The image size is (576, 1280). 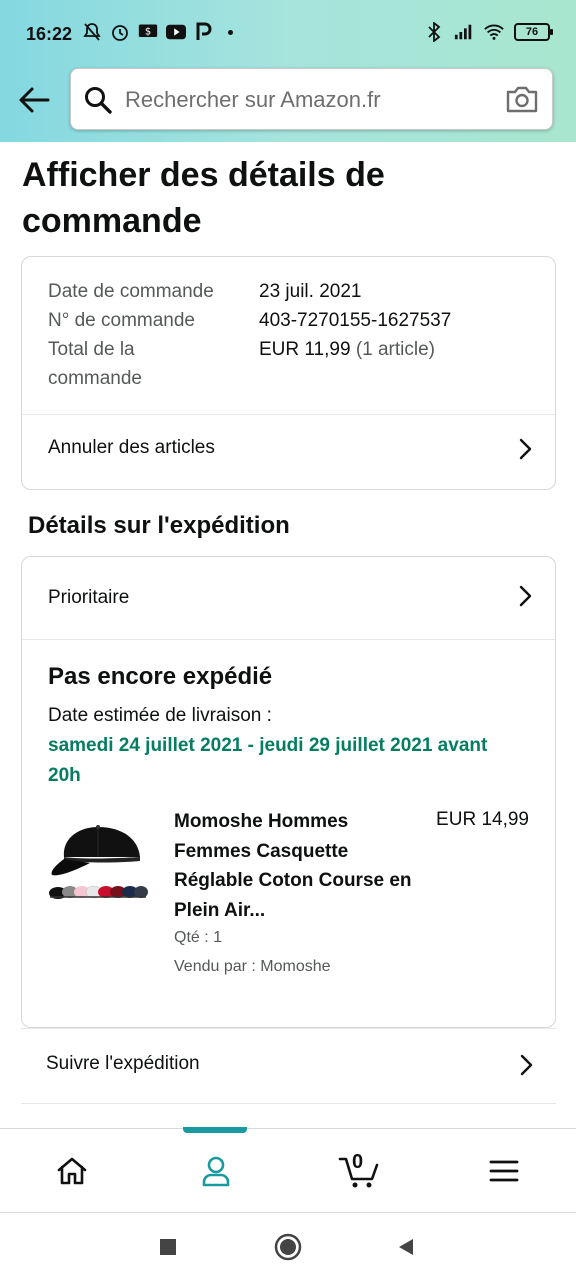 What do you see at coordinates (395, 349) in the screenshot?
I see `order-item-count: (1 article)` at bounding box center [395, 349].